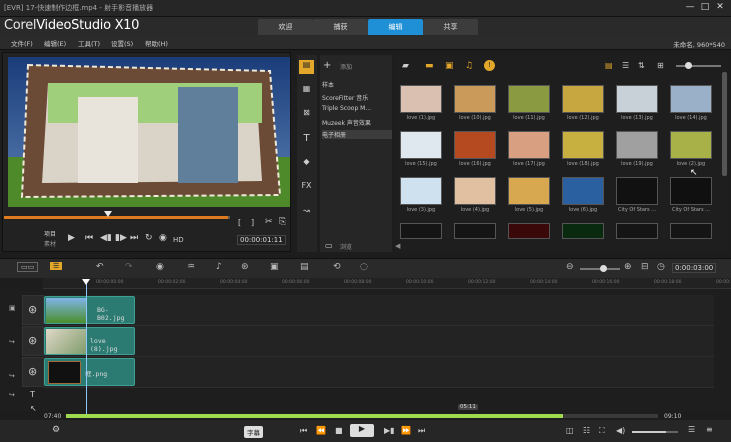 The height and width of the screenshot is (442, 731). Describe the element at coordinates (694, 268) in the screenshot. I see `timeline-timecode: 0:00:03:00` at that location.